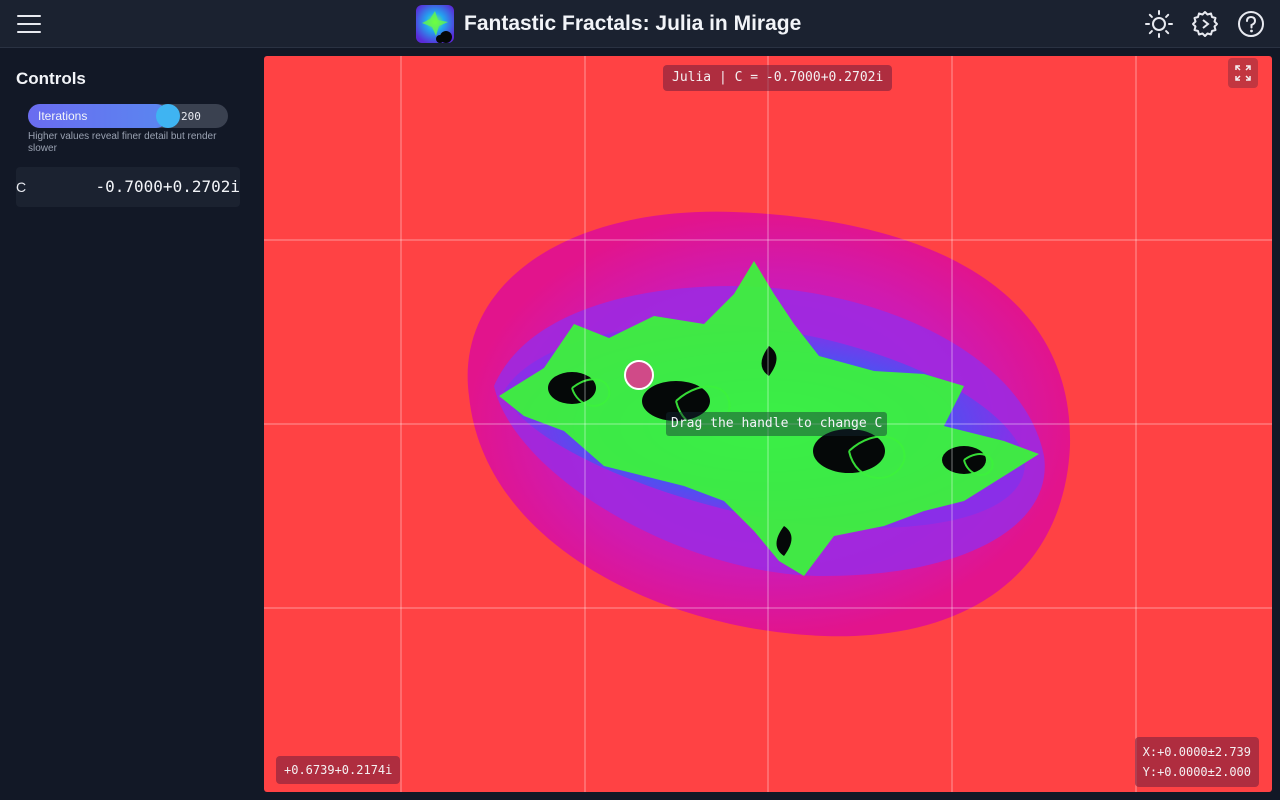  Describe the element at coordinates (1196, 772) in the screenshot. I see `range-y-readout: Y:+0.0000±2.000` at that location.